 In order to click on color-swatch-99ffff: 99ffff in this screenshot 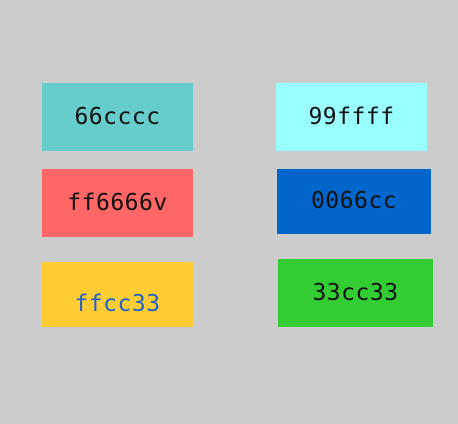, I will do `click(351, 117)`.